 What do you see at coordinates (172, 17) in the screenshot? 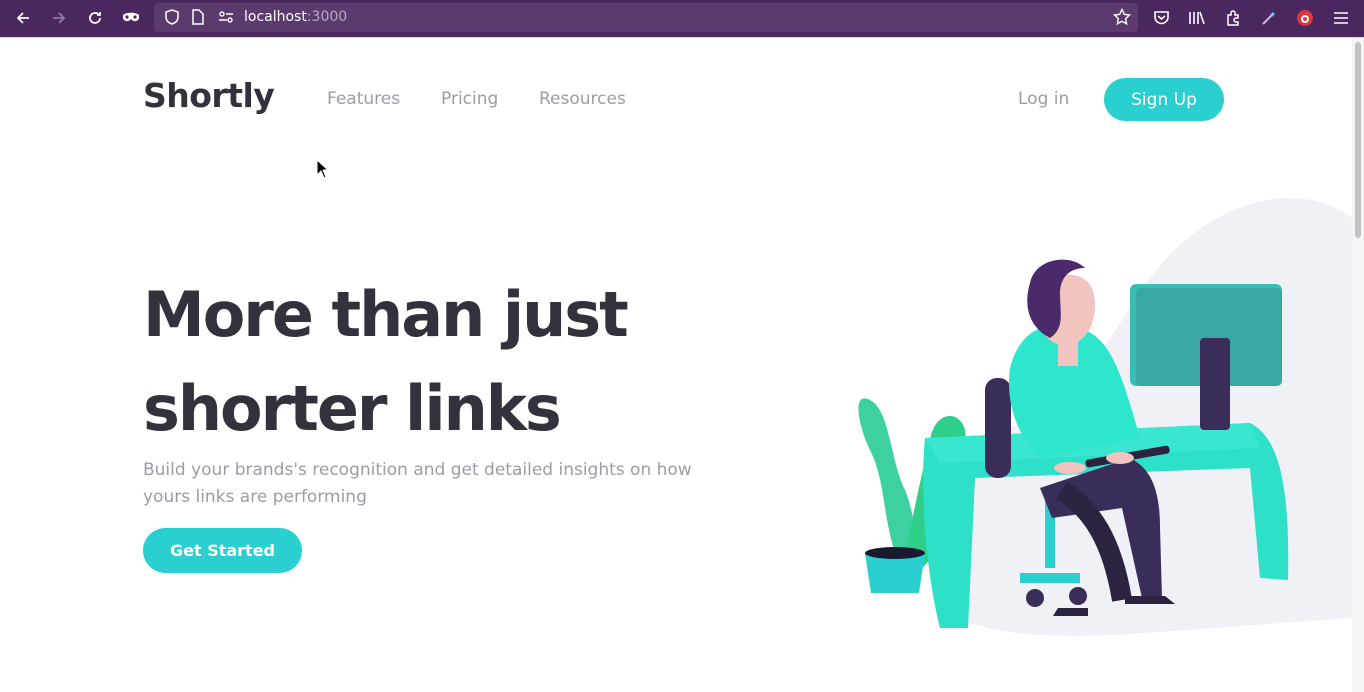
I see `shield-icon` at bounding box center [172, 17].